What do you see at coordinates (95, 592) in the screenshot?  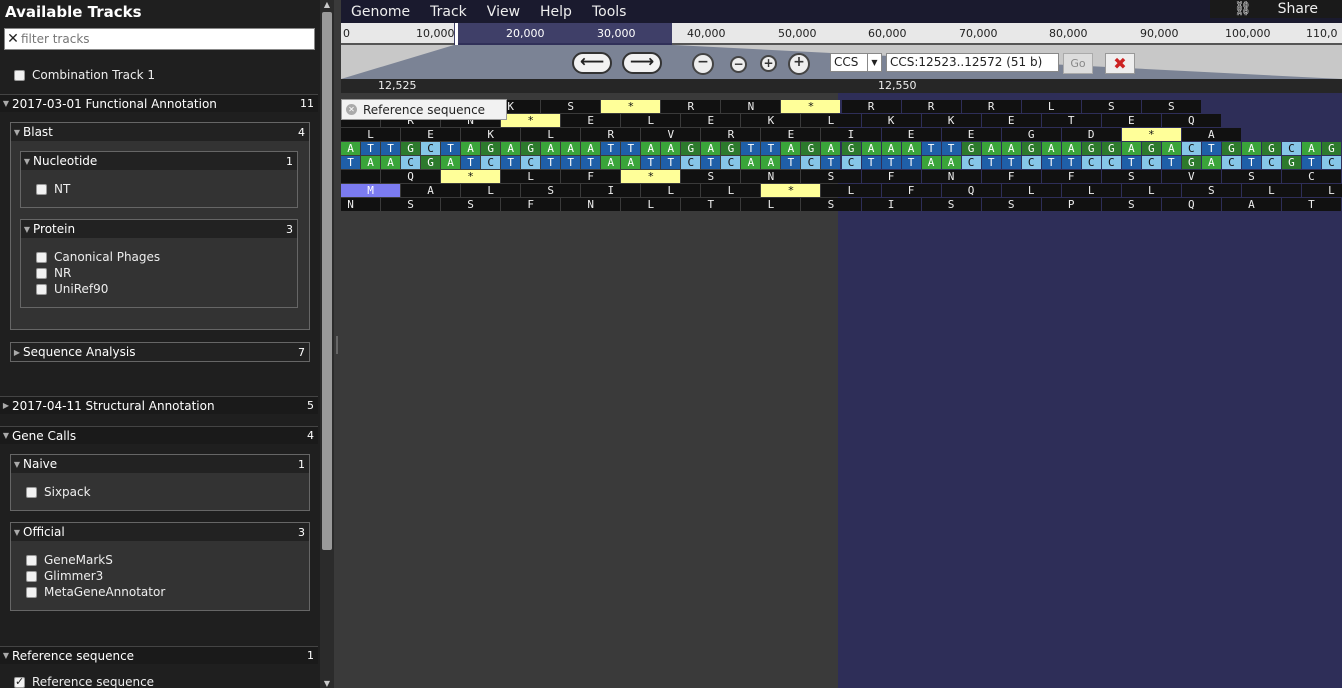 I see `track-item-metageneannotator: MetaGeneAnnotator` at bounding box center [95, 592].